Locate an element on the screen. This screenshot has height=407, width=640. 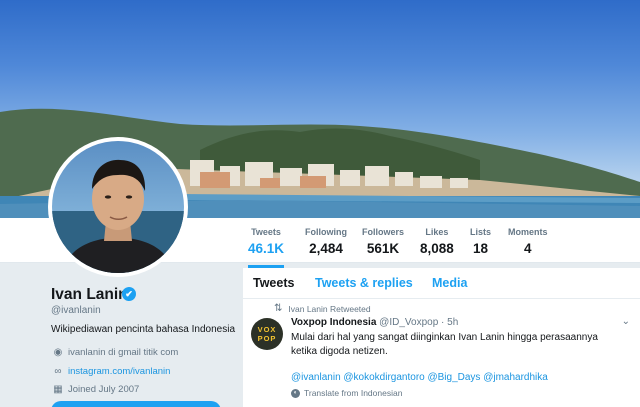
profile-location-text: ivanlanin di gmail titik com is located at coordinates (123, 352).